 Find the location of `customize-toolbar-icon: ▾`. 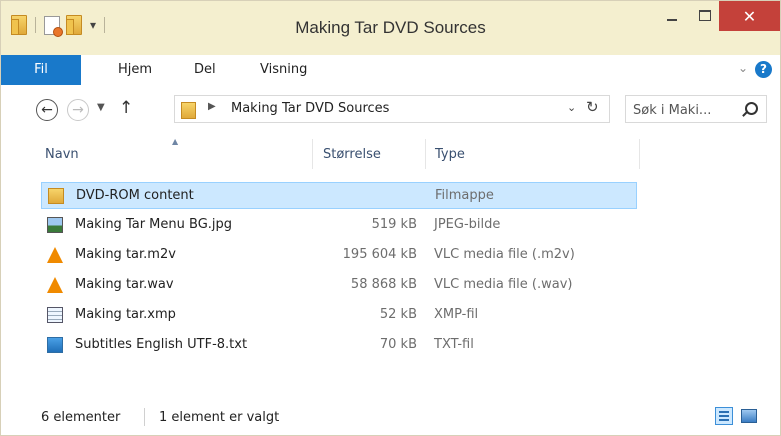

customize-toolbar-icon: ▾ is located at coordinates (93, 25).